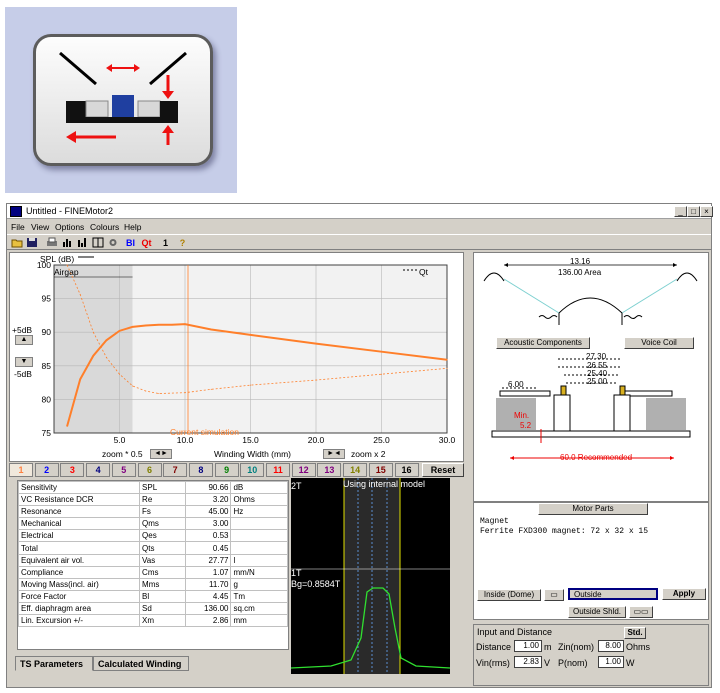 Image resolution: width=720 pixels, height=693 pixels. I want to click on x-tick-label: 20.0, so click(316, 440).